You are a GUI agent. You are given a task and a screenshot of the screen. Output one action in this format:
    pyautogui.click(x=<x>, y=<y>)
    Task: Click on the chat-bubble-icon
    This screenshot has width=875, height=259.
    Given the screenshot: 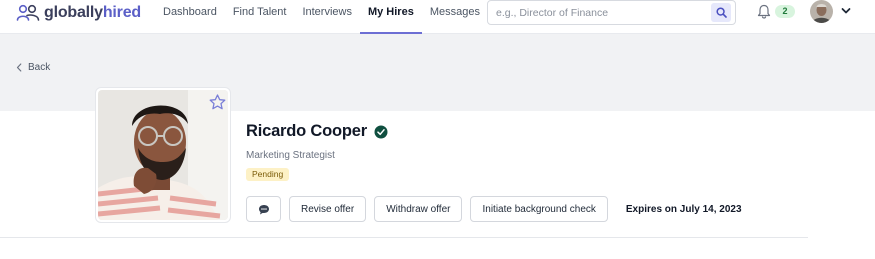 What is the action you would take?
    pyautogui.click(x=263, y=209)
    